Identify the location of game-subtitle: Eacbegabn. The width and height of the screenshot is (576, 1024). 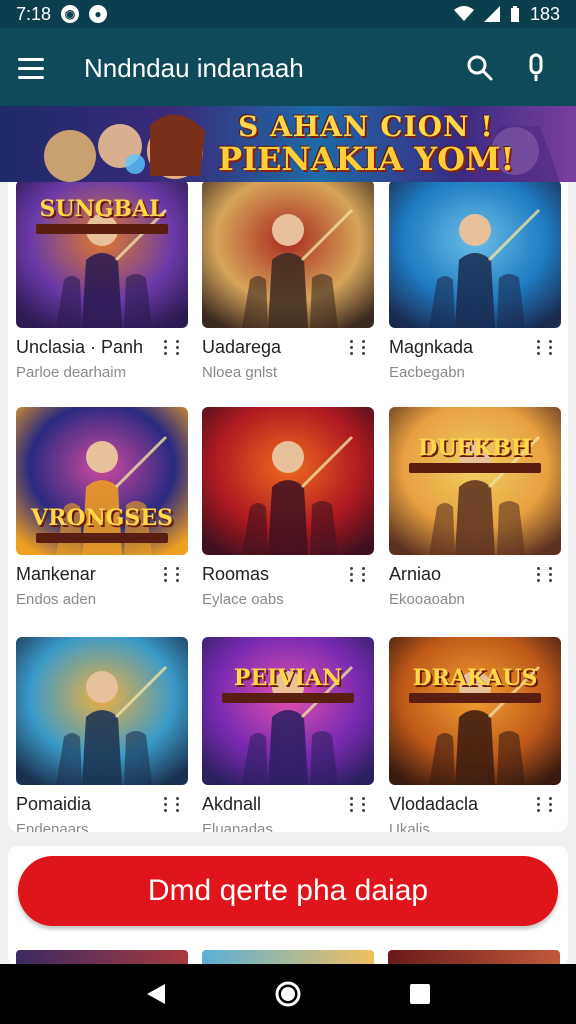
(427, 372).